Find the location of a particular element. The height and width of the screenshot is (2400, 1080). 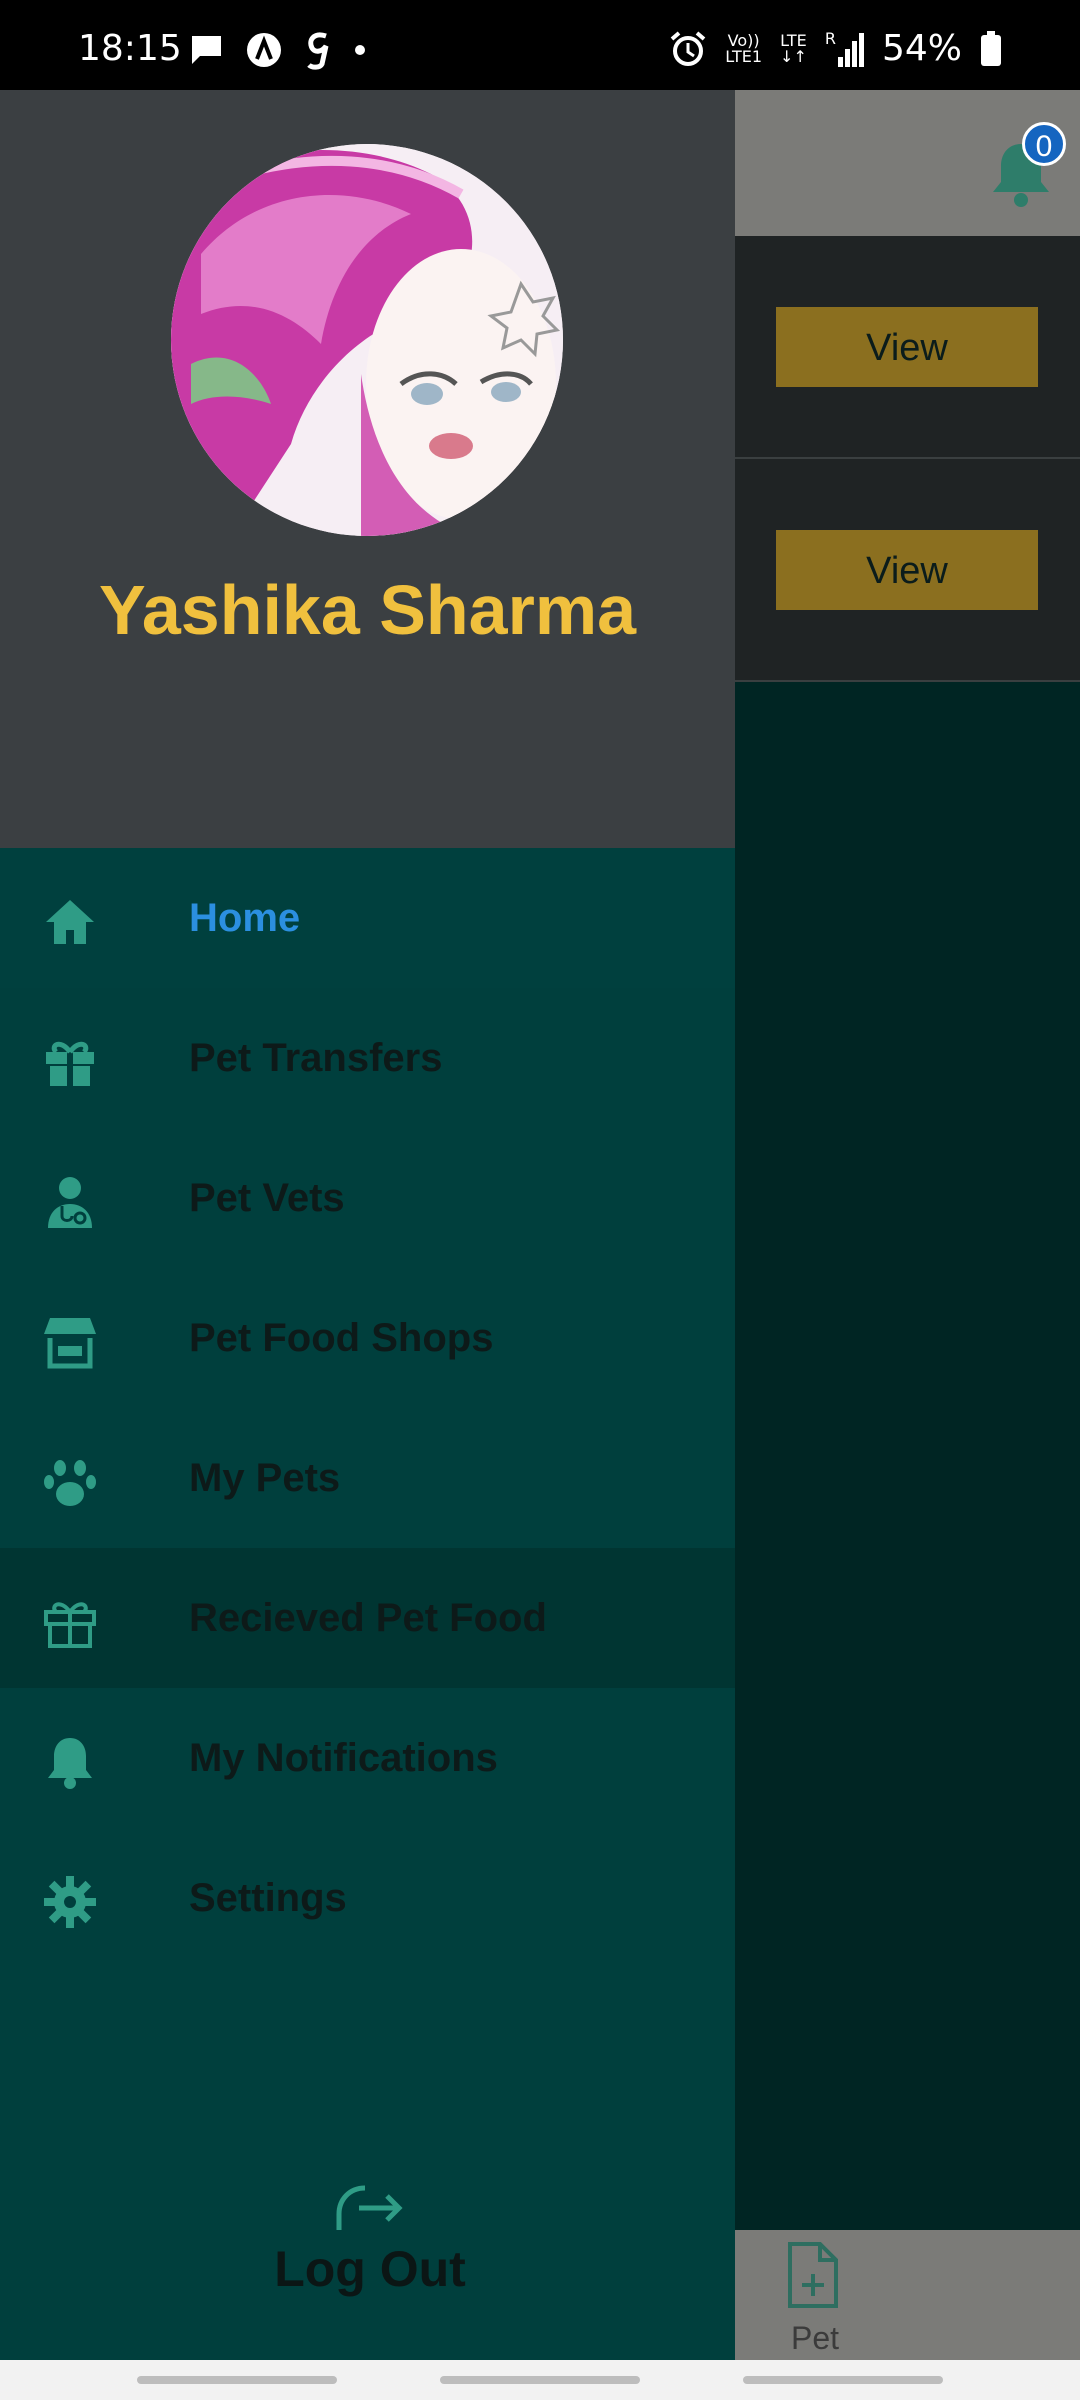

alarm-icon is located at coordinates (688, 48).